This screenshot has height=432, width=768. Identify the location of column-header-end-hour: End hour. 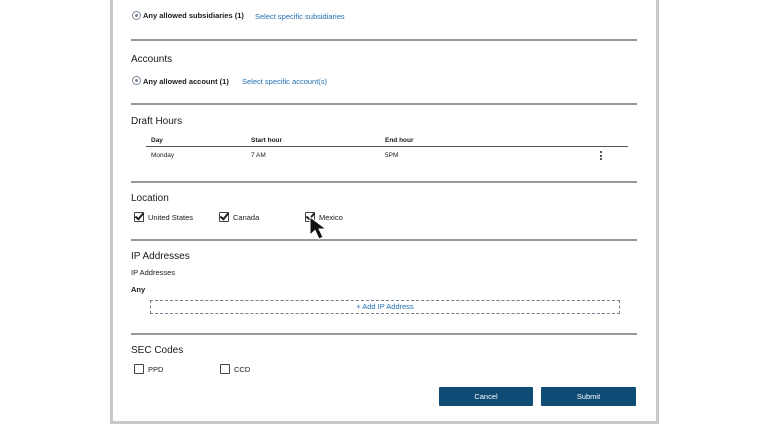
(399, 140).